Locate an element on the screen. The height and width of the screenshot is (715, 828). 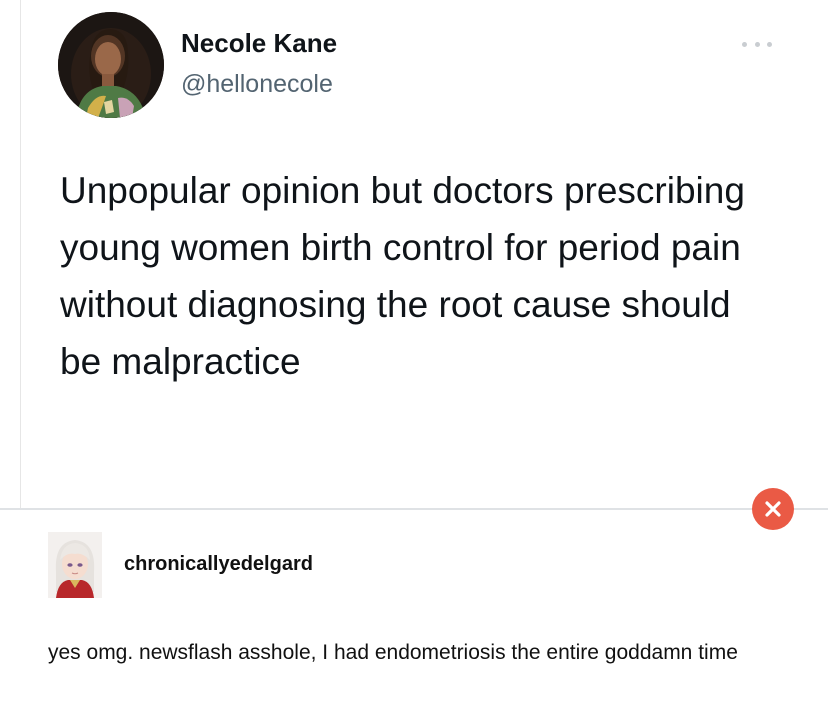
divider is located at coordinates (414, 509).